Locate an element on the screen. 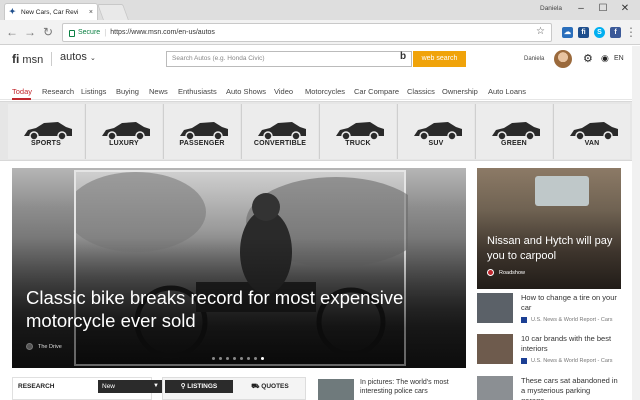  category-luxury: LUXURY is located at coordinates (124, 131).